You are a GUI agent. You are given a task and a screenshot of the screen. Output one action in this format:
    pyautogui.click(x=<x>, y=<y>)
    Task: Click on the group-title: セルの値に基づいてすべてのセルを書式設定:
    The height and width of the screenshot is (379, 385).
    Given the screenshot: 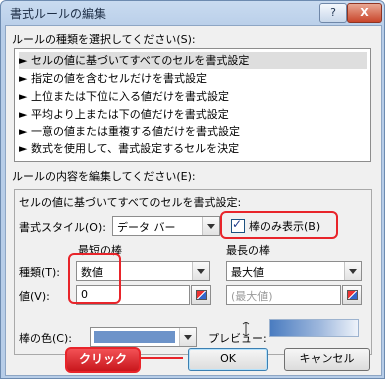 What is the action you would take?
    pyautogui.click(x=130, y=202)
    